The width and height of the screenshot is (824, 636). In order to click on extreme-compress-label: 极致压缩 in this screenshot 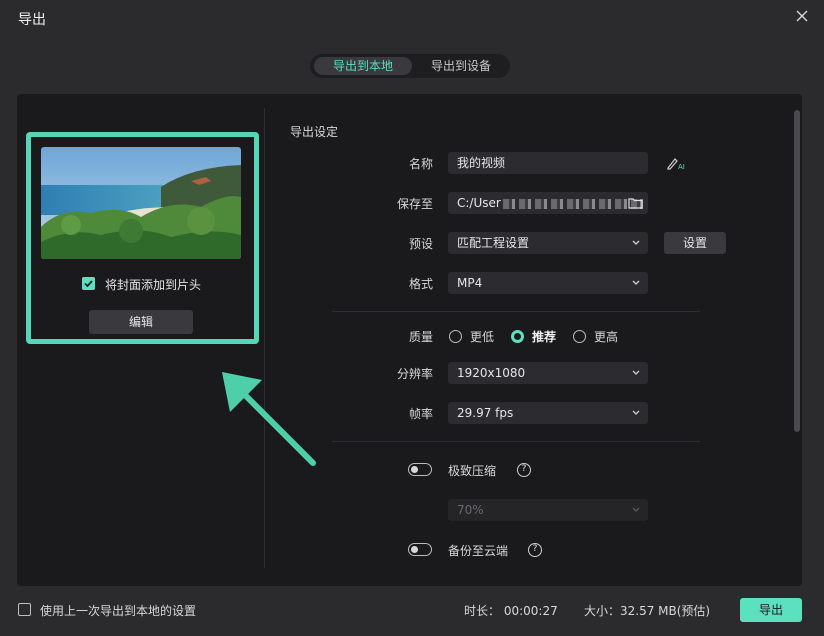, I will do `click(472, 471)`.